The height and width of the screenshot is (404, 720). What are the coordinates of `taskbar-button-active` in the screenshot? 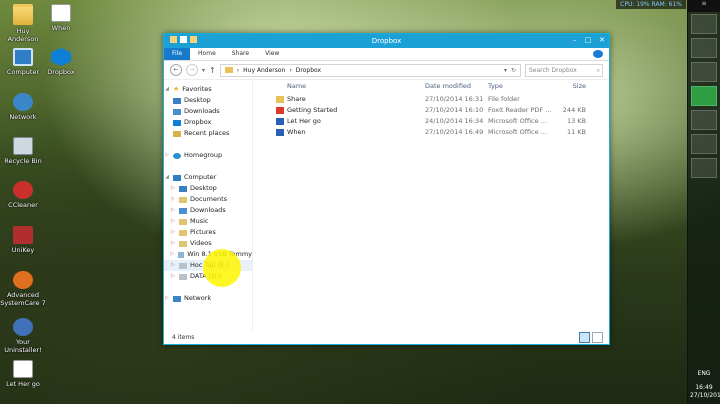 It's located at (704, 96).